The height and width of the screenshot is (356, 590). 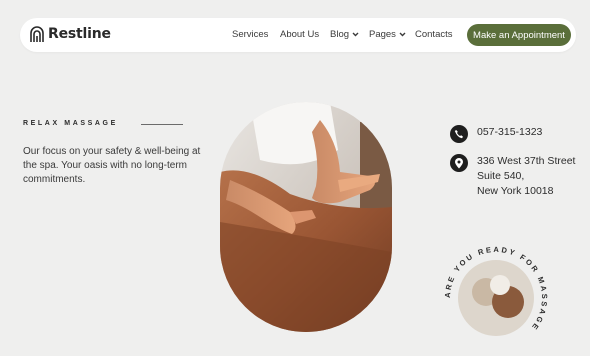 What do you see at coordinates (382, 34) in the screenshot?
I see `nav-item-label: Pages` at bounding box center [382, 34].